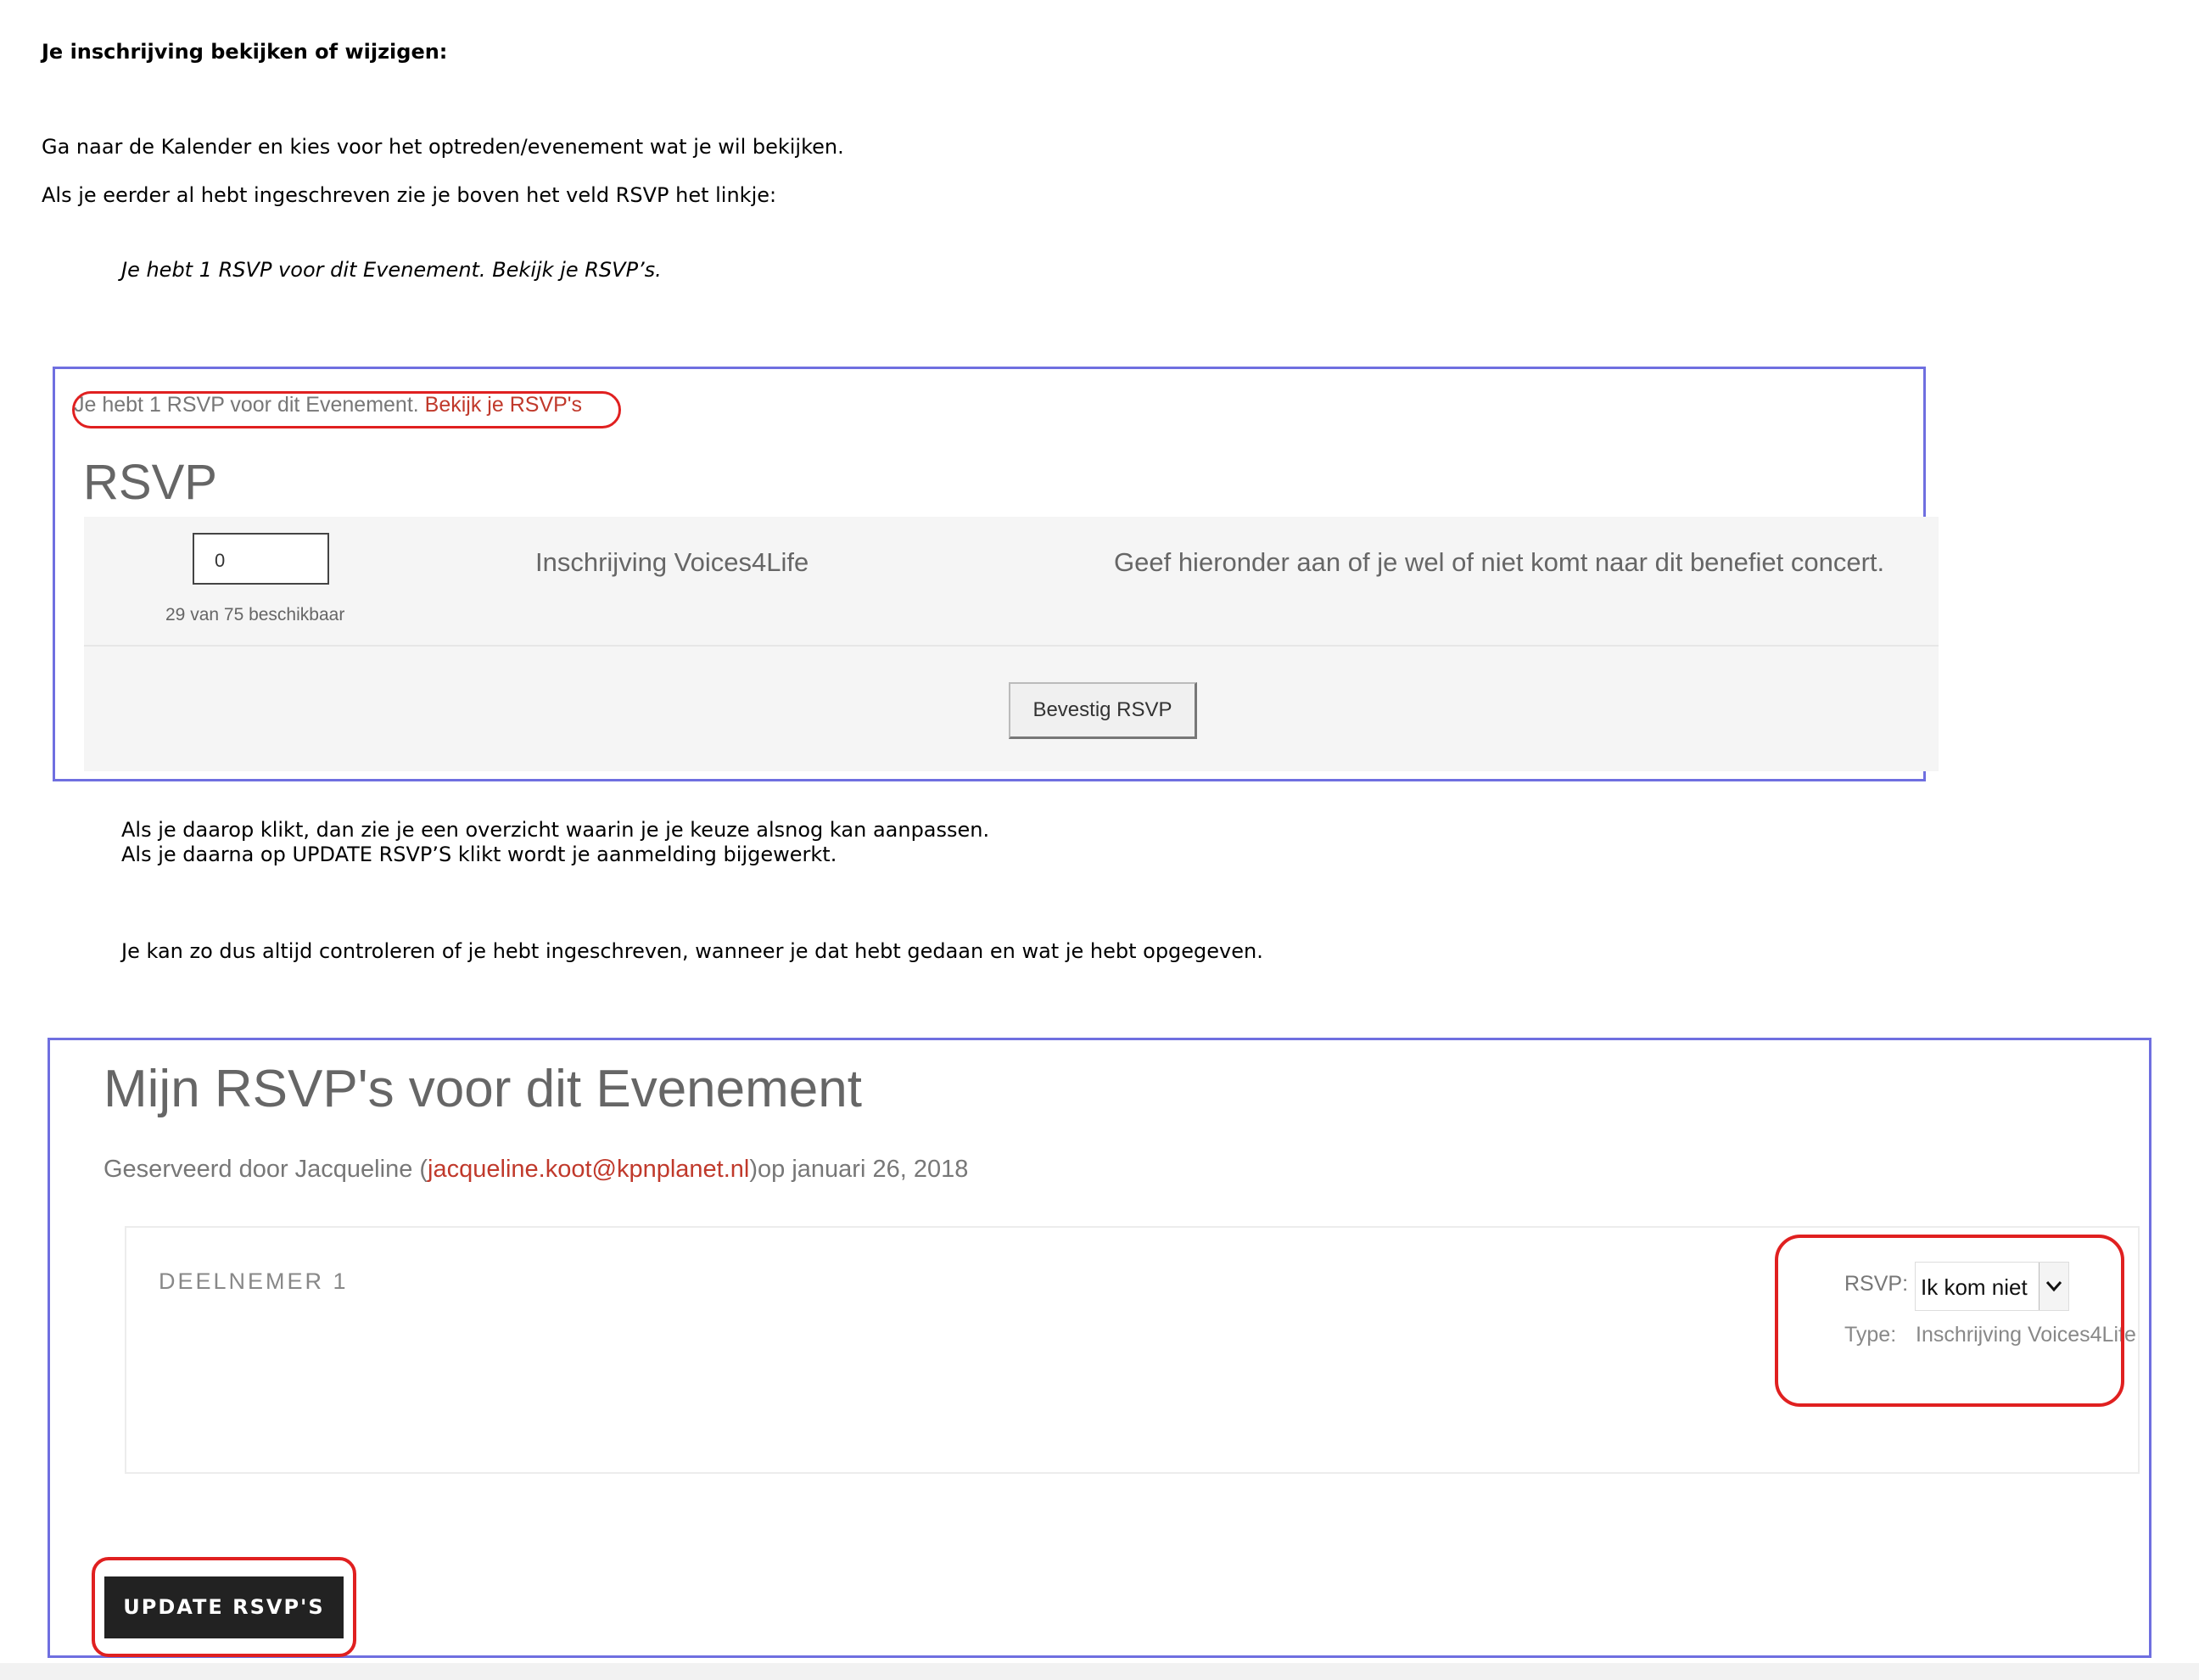  Describe the element at coordinates (254, 1281) in the screenshot. I see `attendee-label: DEELNEMER 1` at that location.